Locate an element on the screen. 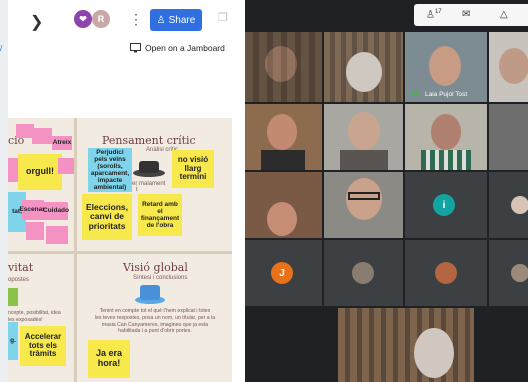 This screenshot has width=528, height=382. avatar: ❤ is located at coordinates (83, 19).